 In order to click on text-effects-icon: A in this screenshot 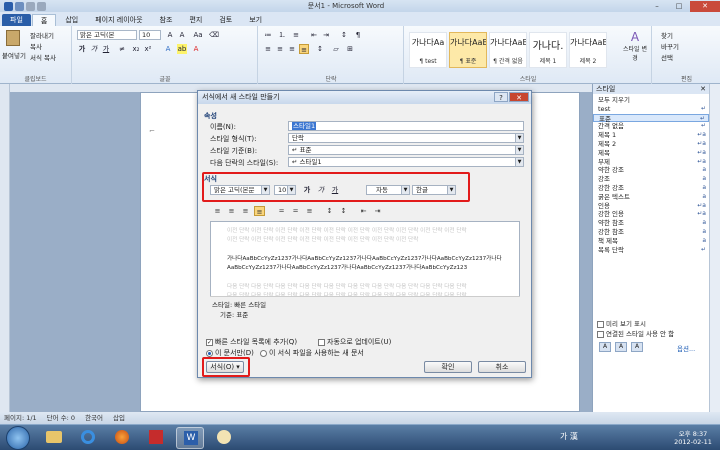, I will do `click(168, 49)`.